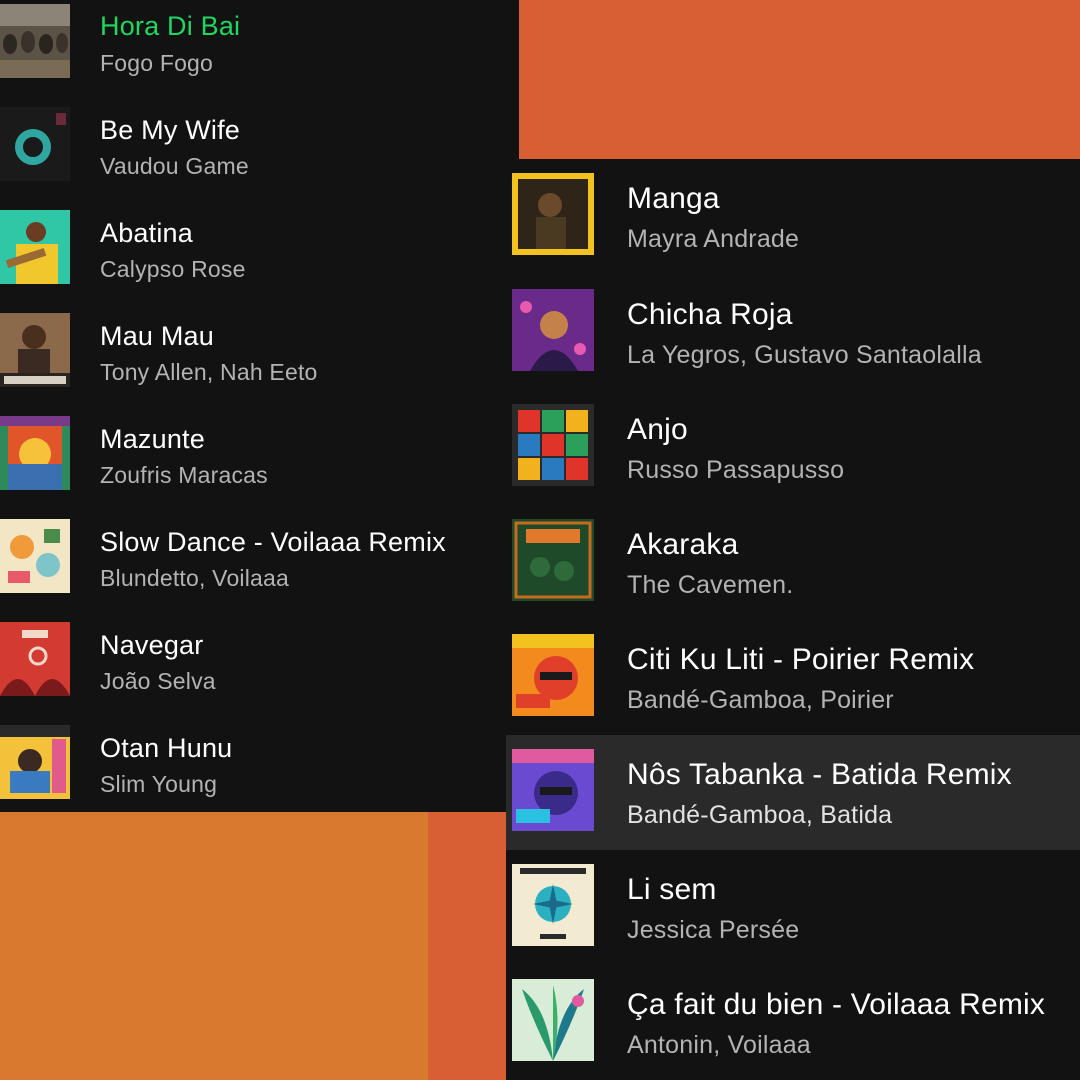  Describe the element at coordinates (209, 372) in the screenshot. I see `track-artist: Tony Allen, Nah Eeto` at that location.